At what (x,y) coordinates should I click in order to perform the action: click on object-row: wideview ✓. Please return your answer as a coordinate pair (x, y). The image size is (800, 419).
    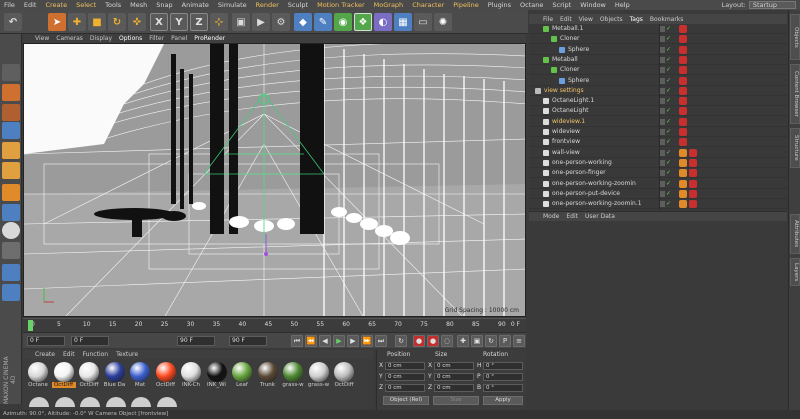
    Looking at the image, I should click on (658, 132).